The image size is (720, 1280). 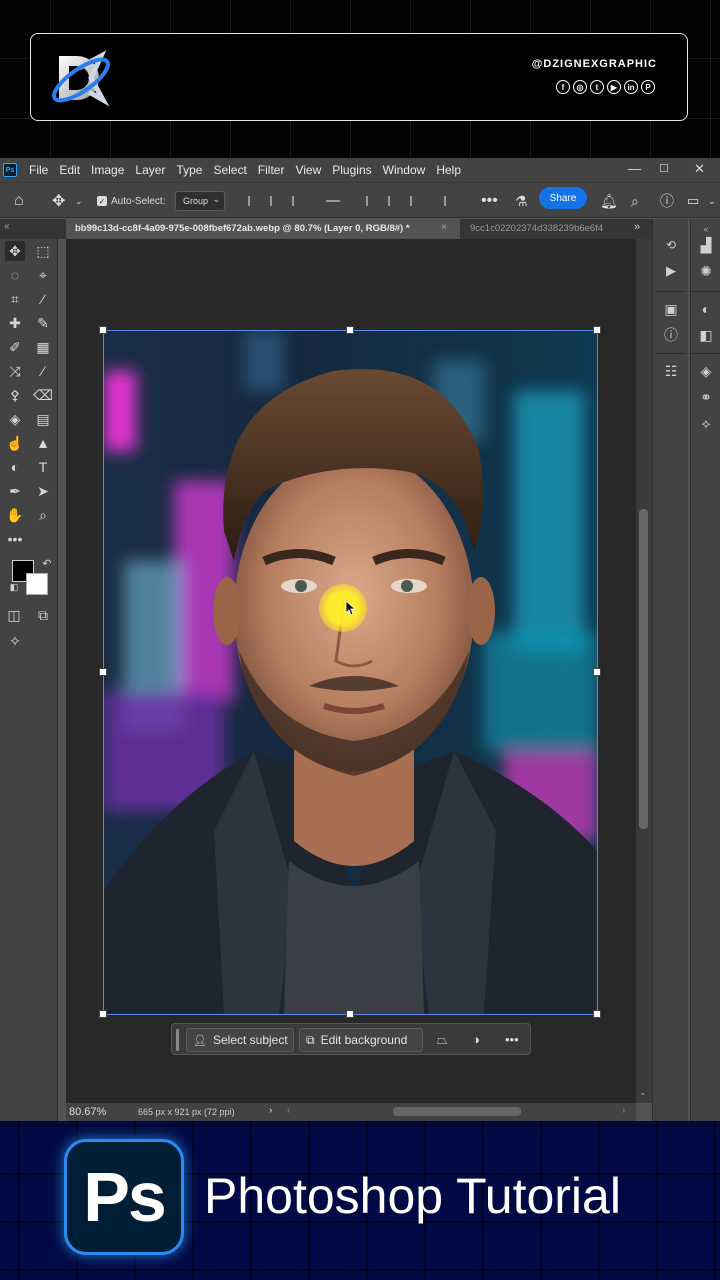 I want to click on adjustment-icon: ◑, so click(x=476, y=1039).